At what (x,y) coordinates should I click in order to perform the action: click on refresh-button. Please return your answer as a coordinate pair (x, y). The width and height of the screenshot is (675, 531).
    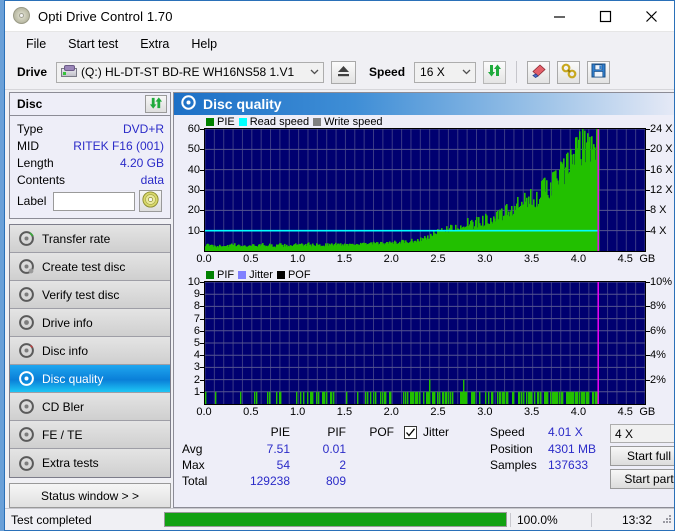
    Looking at the image, I should click on (495, 72).